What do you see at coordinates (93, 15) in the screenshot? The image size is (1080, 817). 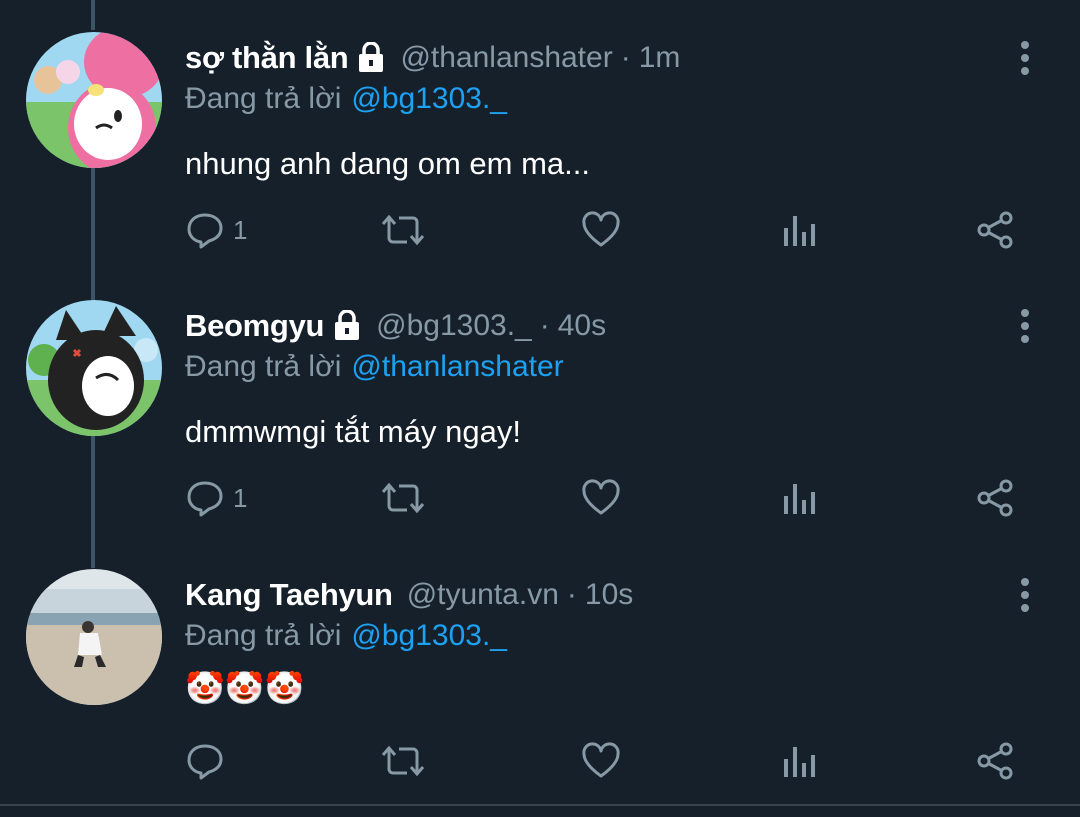 I see `thread-line-top` at bounding box center [93, 15].